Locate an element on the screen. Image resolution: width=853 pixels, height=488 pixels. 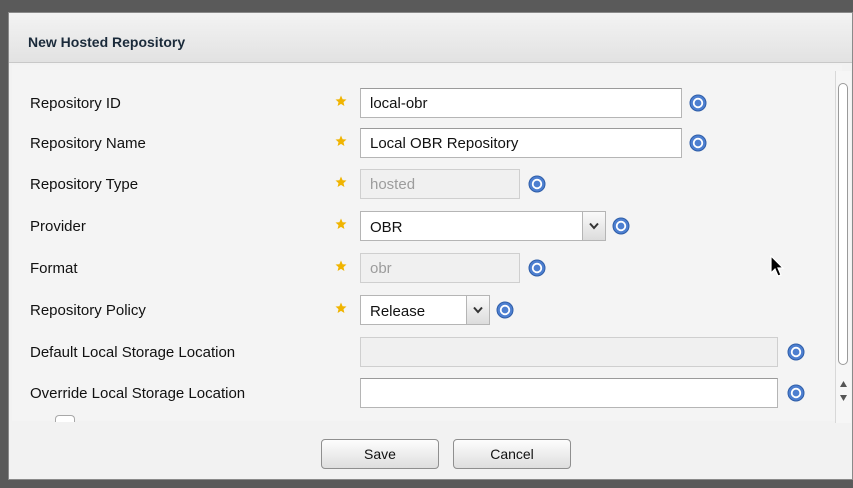
override-storage-field is located at coordinates (569, 393).